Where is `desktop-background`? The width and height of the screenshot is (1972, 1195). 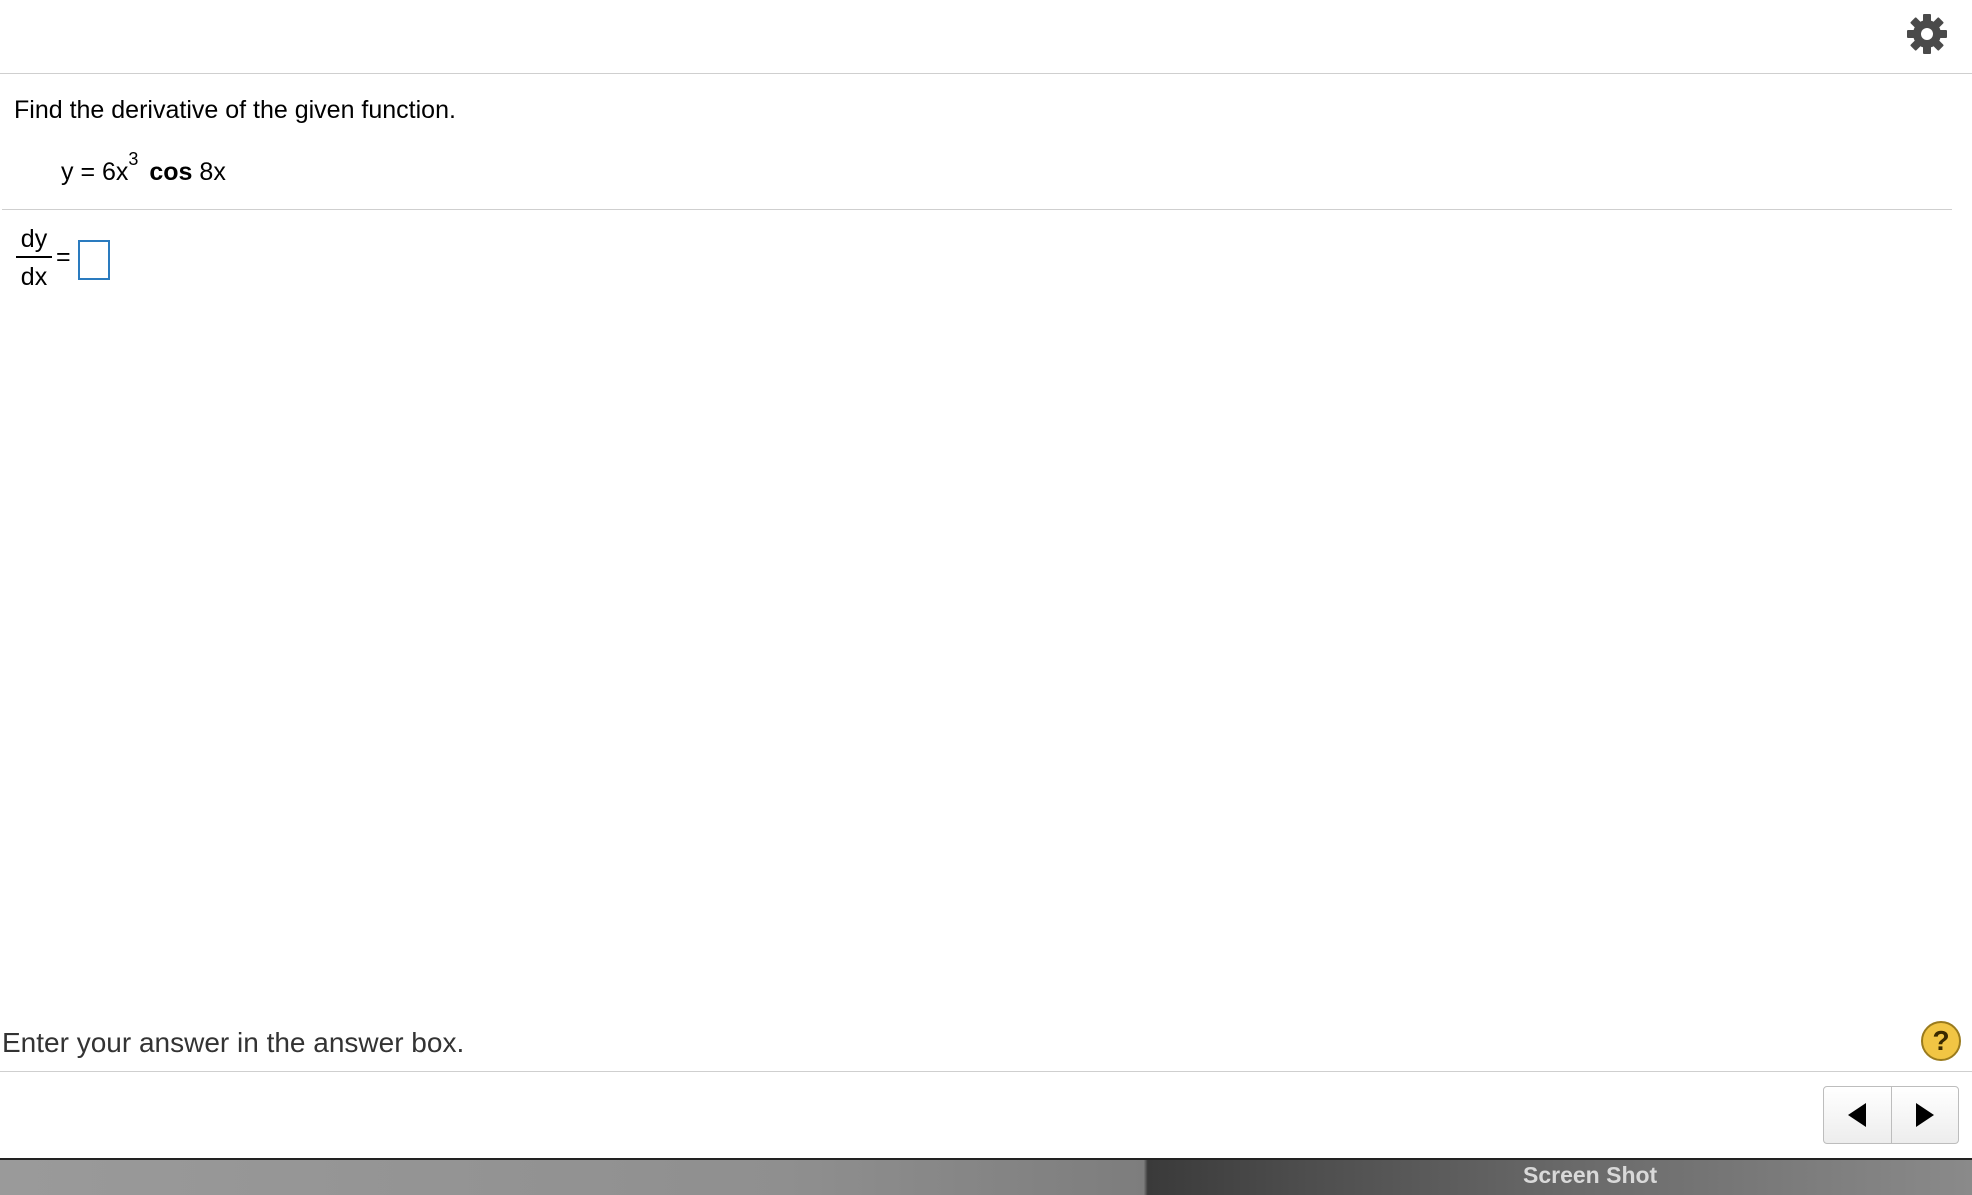 desktop-background is located at coordinates (986, 1177).